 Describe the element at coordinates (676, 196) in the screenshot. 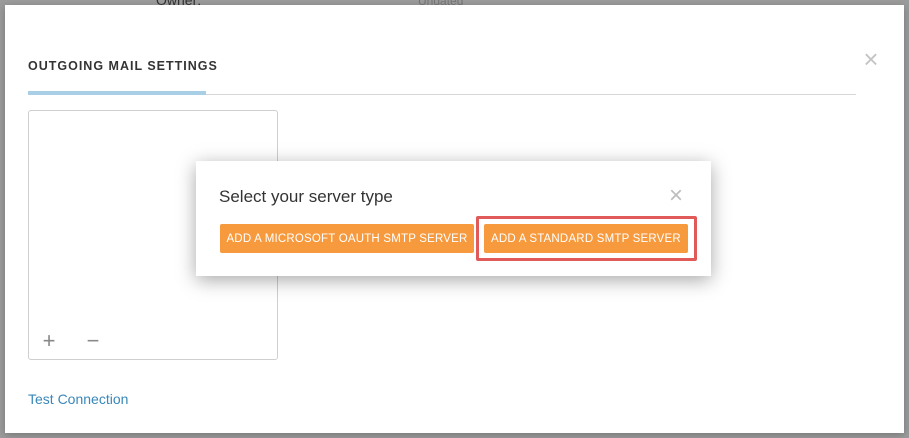

I see `close-icon: ×` at that location.